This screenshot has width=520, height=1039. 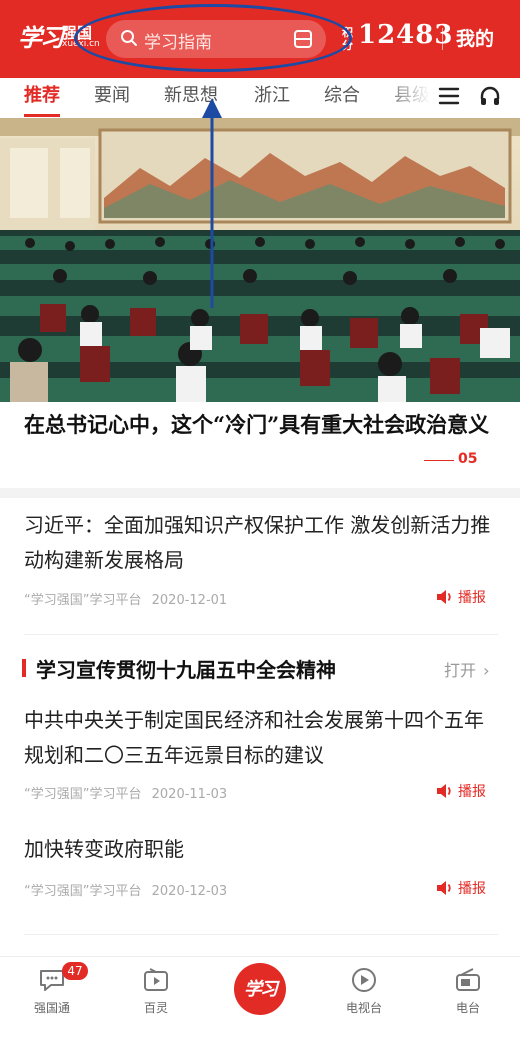 I want to click on section-article-title: 加快转变政府职能, so click(x=261, y=849).